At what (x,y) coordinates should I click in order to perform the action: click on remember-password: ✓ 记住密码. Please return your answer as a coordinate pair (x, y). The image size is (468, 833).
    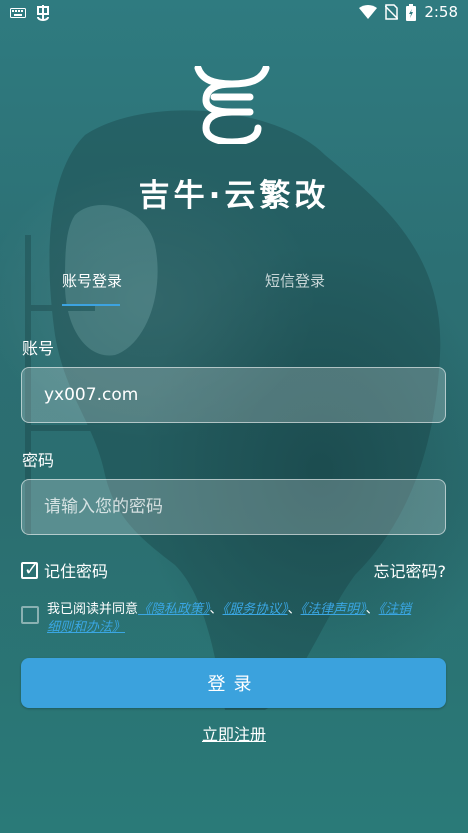
    Looking at the image, I should click on (64, 570).